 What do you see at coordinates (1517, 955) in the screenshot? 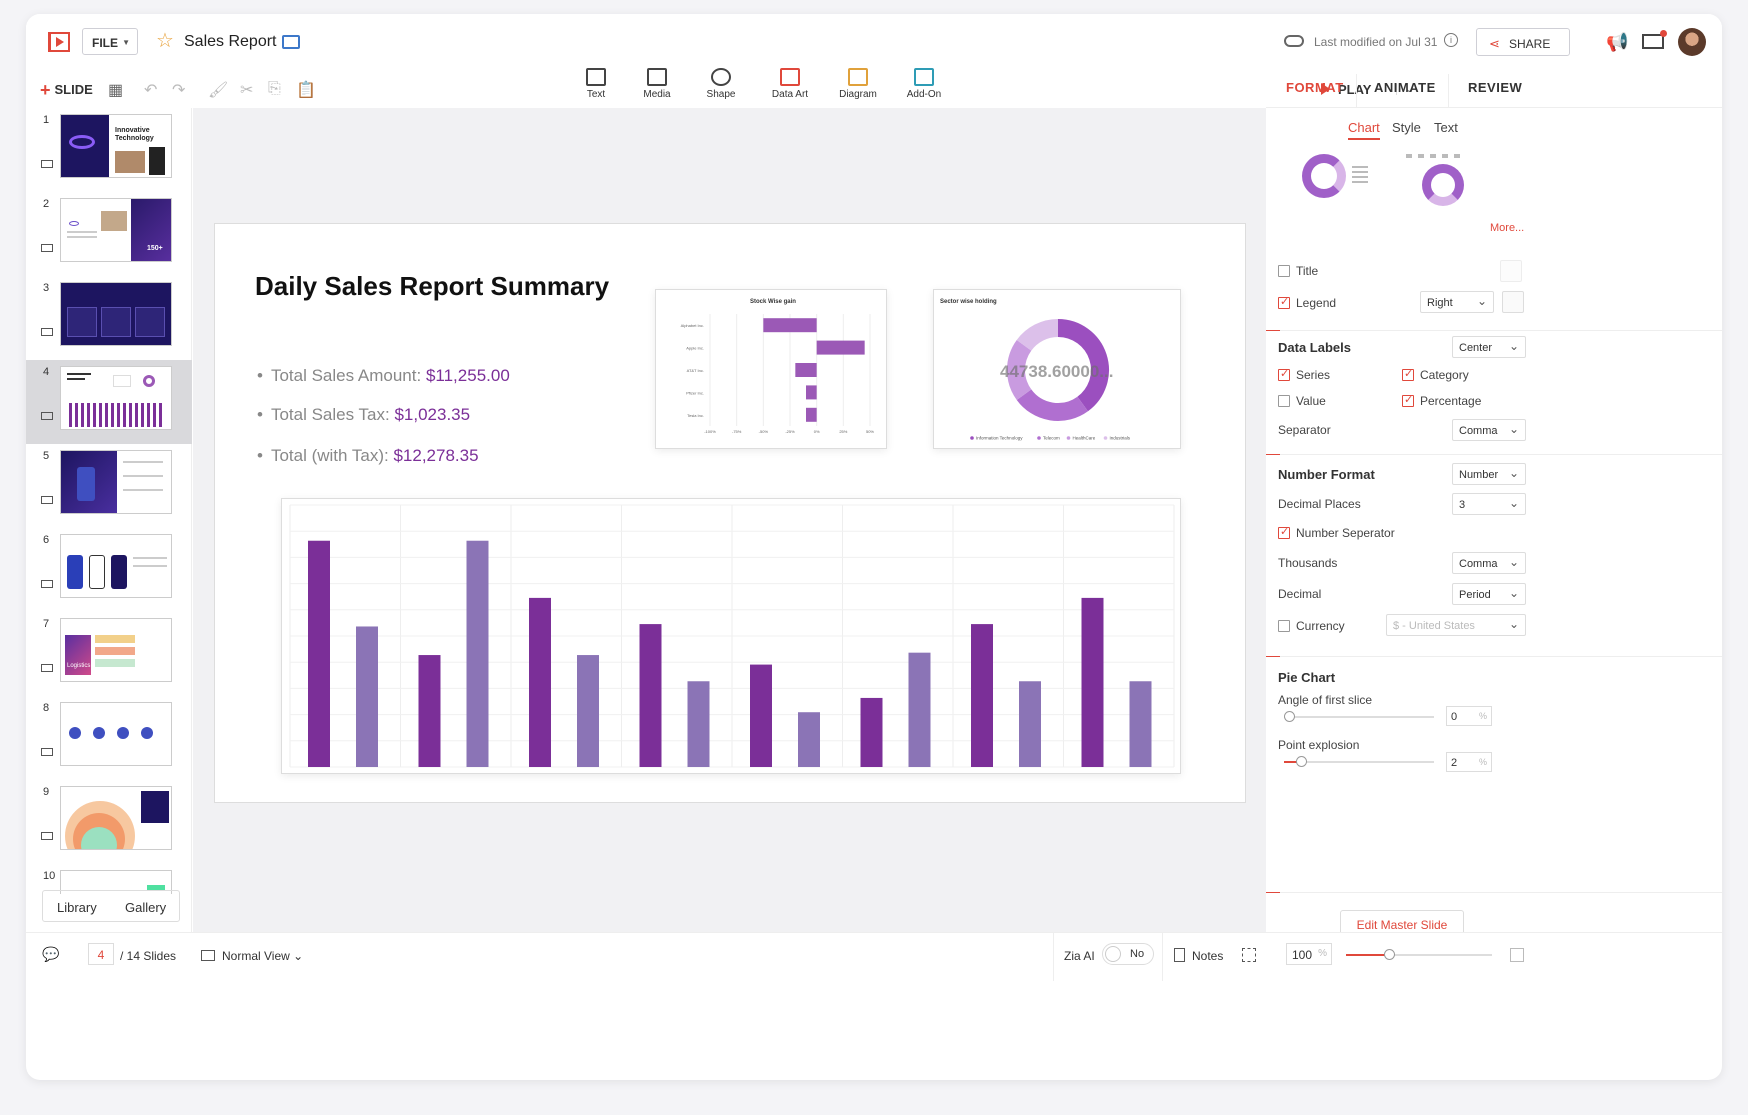
I see `fullscreen-icon` at bounding box center [1517, 955].